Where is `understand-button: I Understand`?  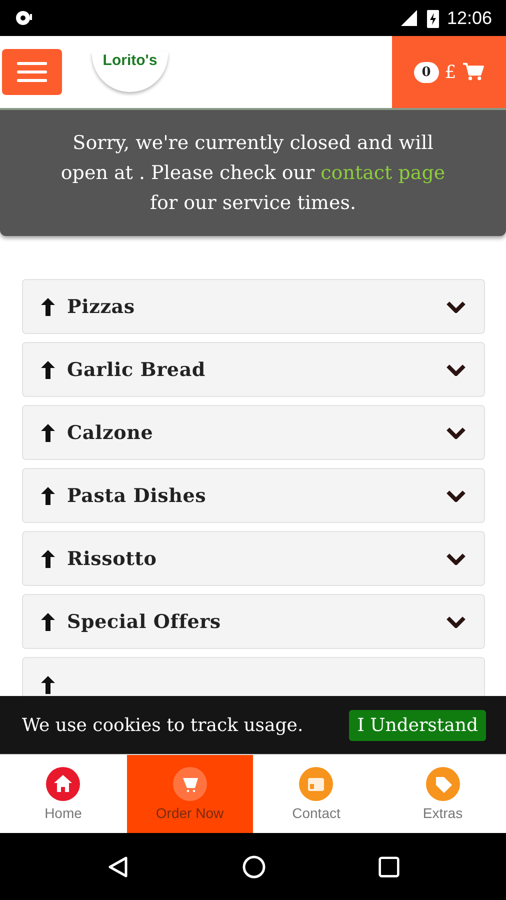
understand-button: I Understand is located at coordinates (417, 725).